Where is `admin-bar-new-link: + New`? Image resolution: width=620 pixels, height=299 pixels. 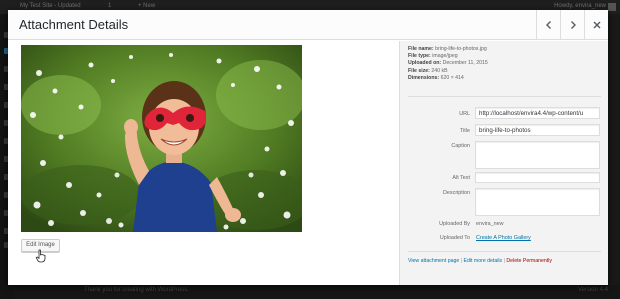 admin-bar-new-link: + New is located at coordinates (146, 6).